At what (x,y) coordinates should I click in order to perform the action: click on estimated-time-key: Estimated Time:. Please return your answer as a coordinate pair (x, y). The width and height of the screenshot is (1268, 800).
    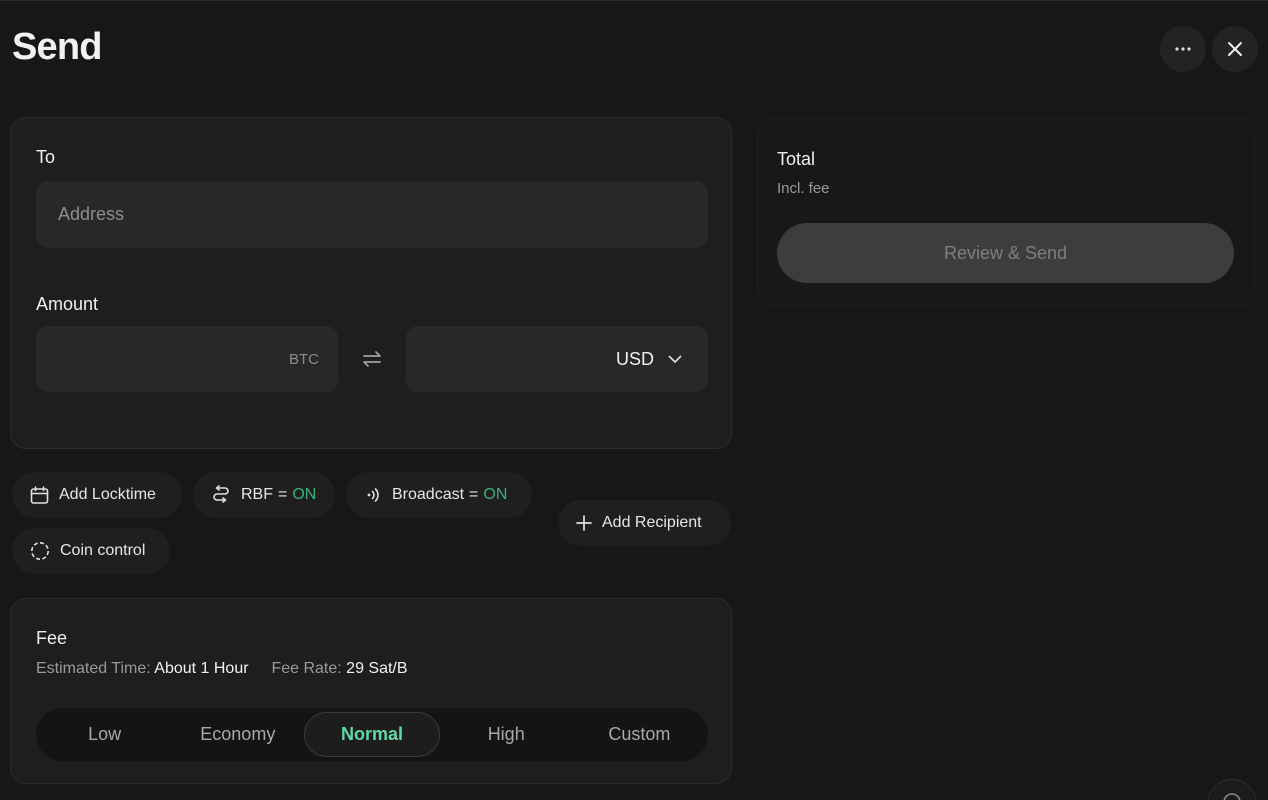
    Looking at the image, I should click on (93, 668).